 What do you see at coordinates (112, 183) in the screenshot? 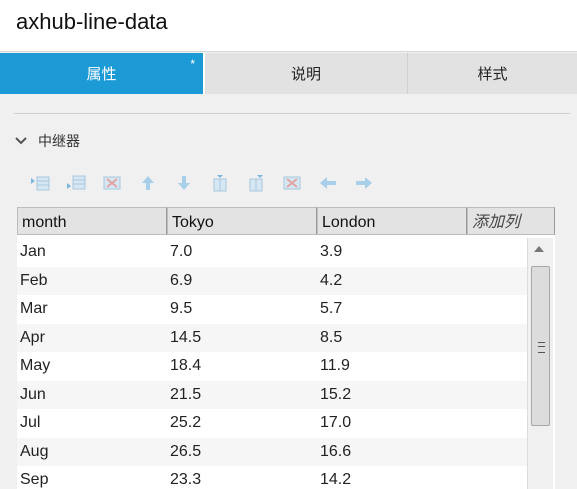
I see `delete-row-icon` at bounding box center [112, 183].